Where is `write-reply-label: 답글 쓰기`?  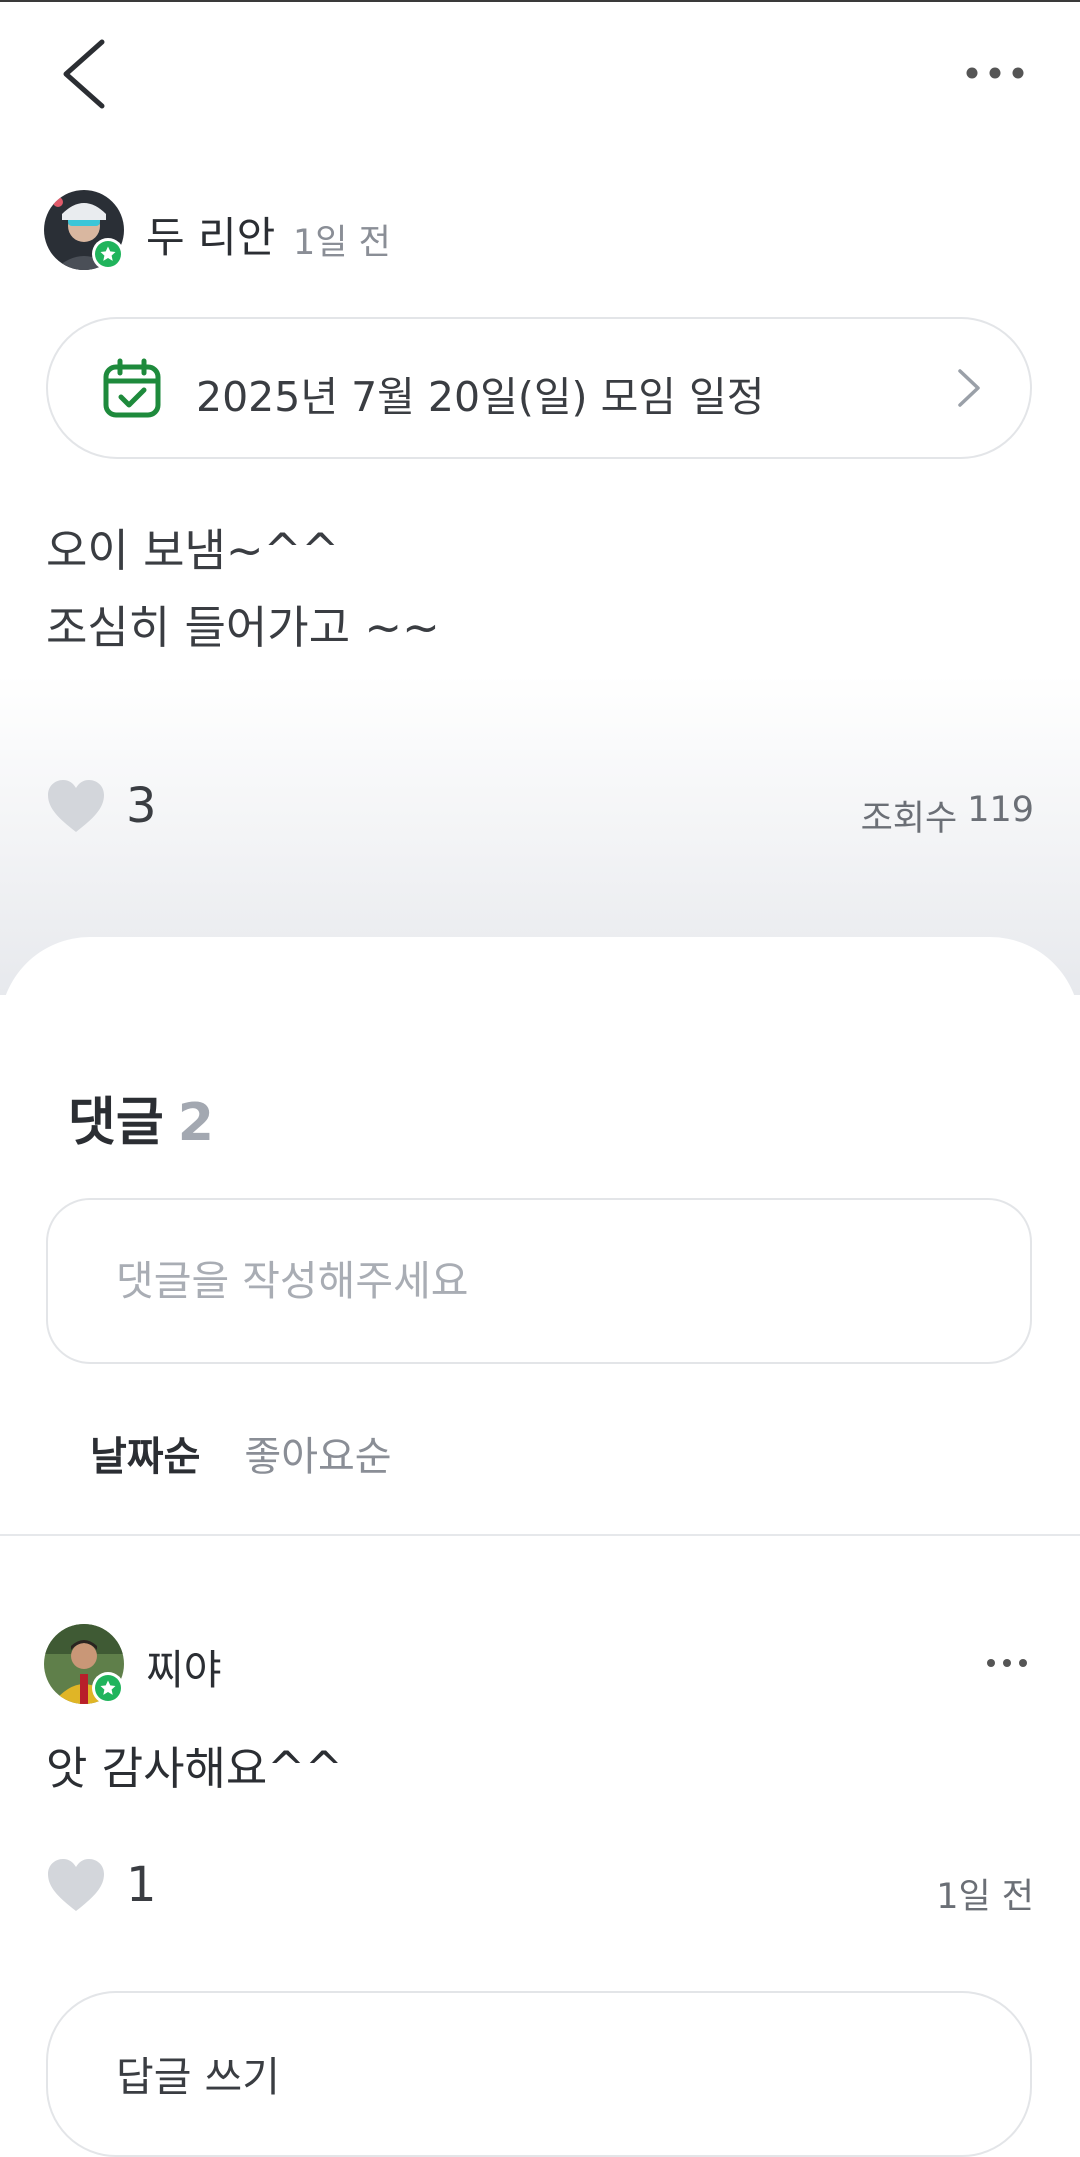 write-reply-label: 답글 쓰기 is located at coordinates (198, 2077).